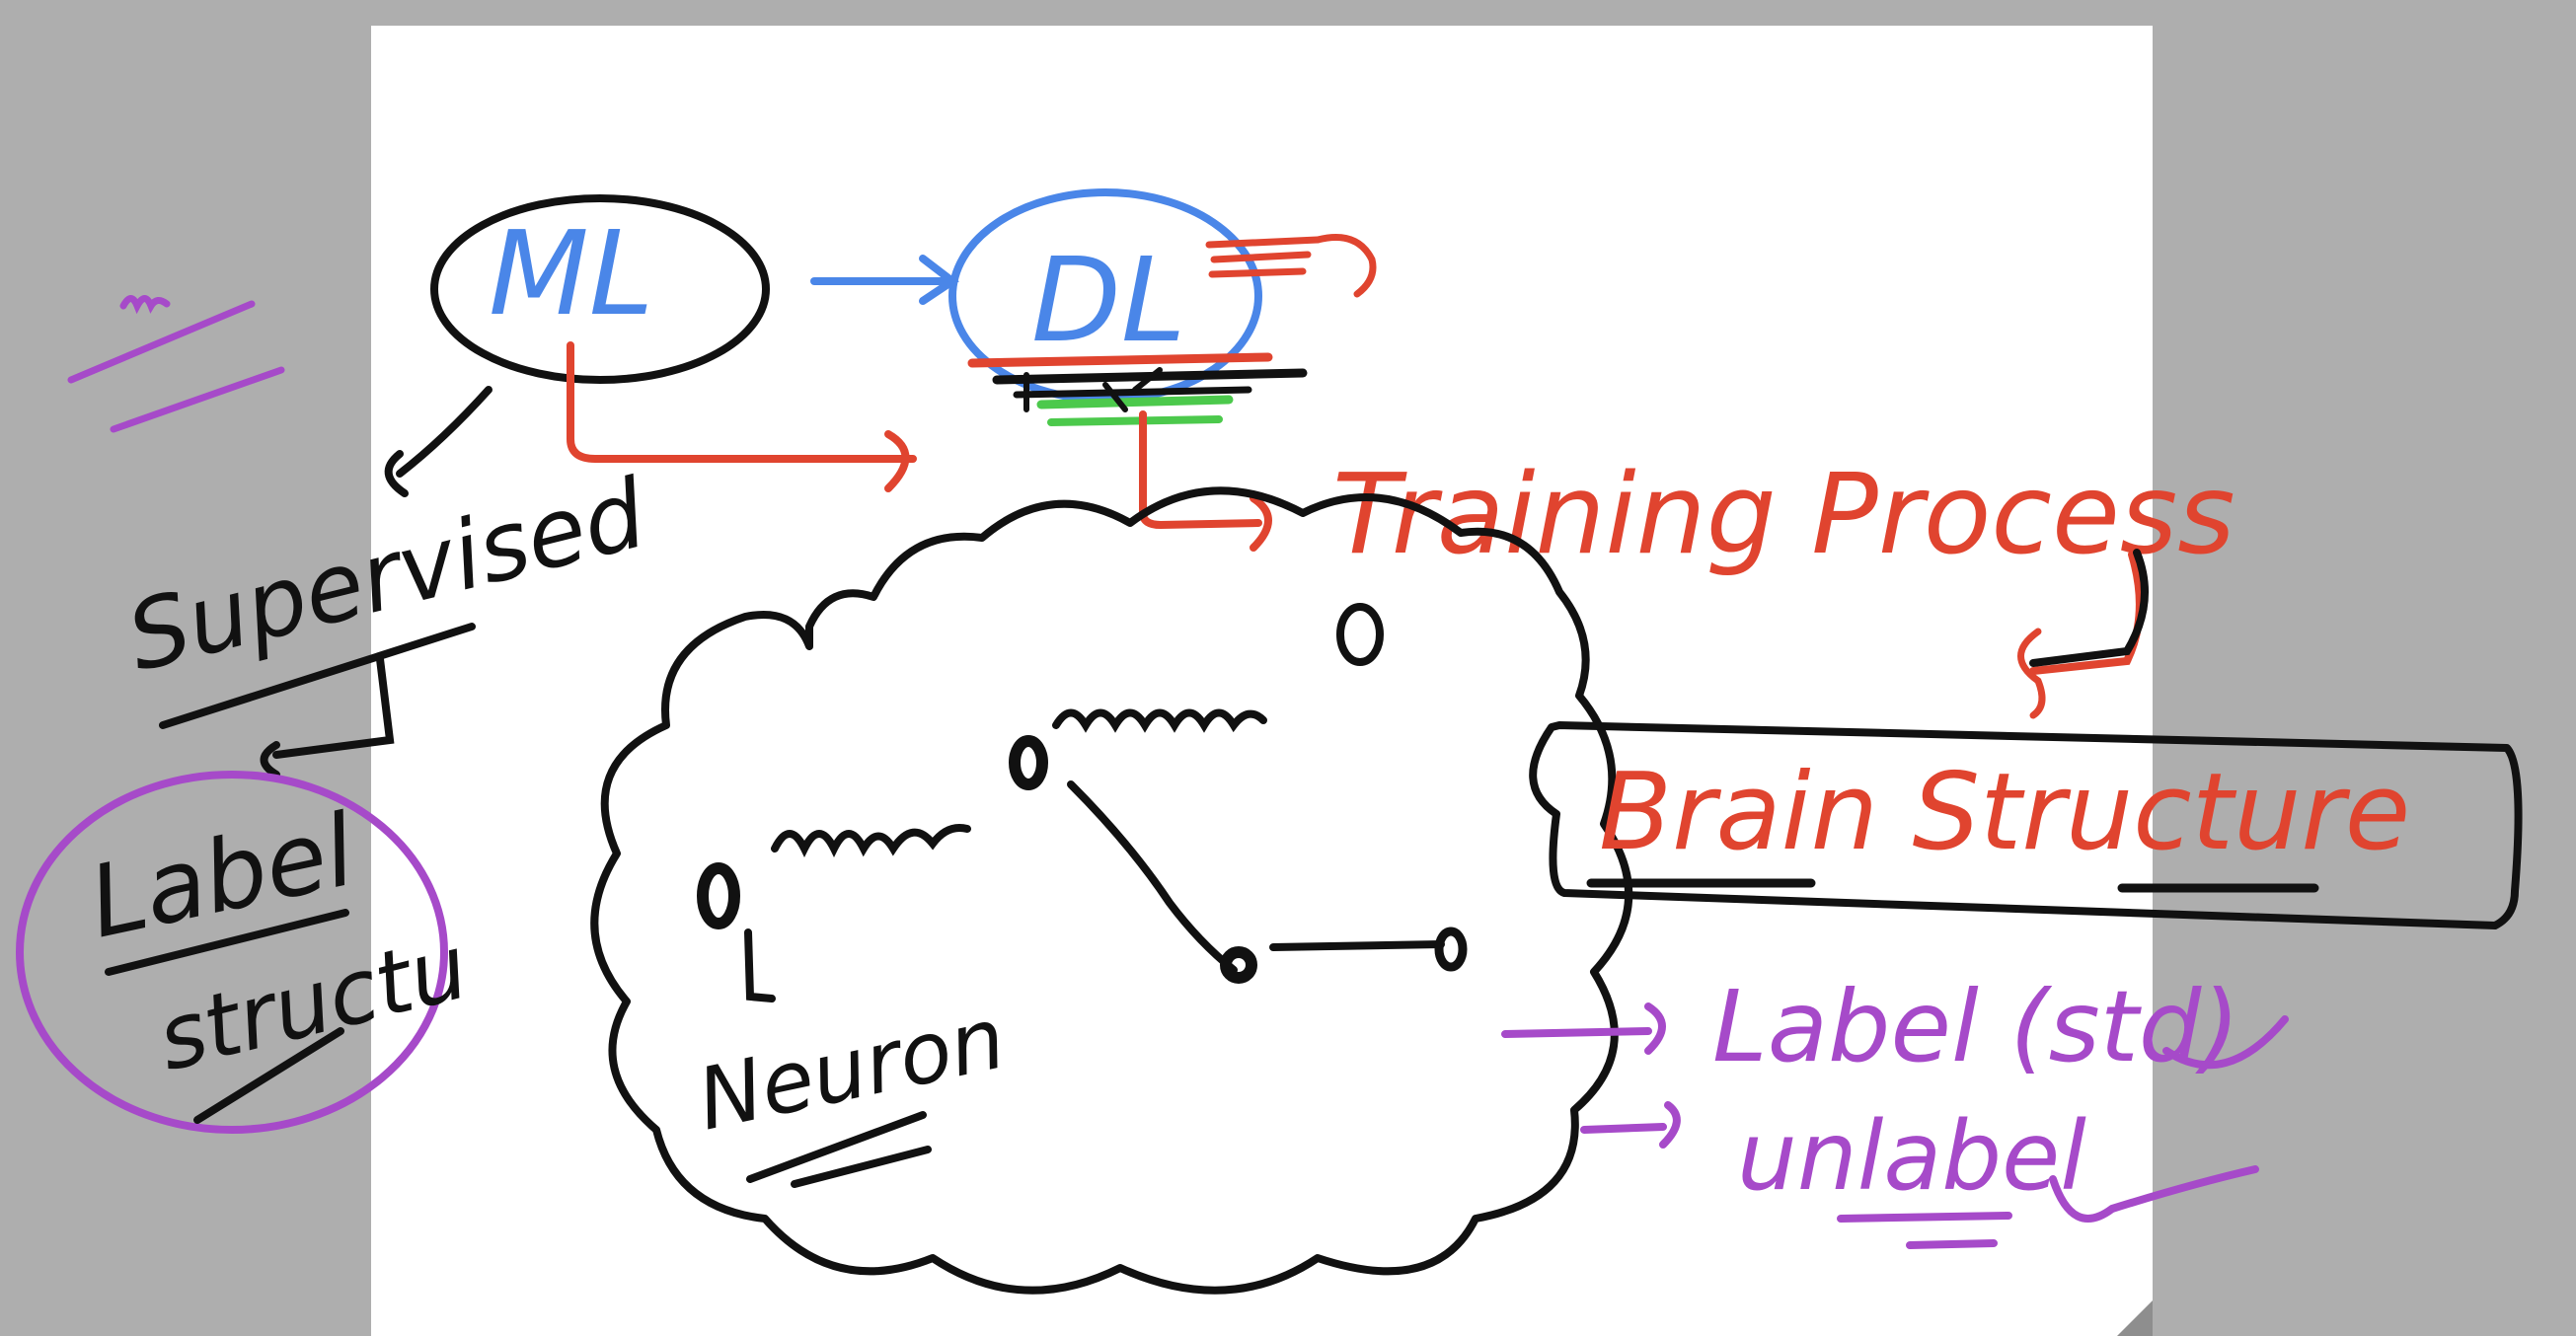 The width and height of the screenshot is (2576, 1336). Describe the element at coordinates (1912, 1156) in the screenshot. I see `unlabel-text: unlabel` at that location.